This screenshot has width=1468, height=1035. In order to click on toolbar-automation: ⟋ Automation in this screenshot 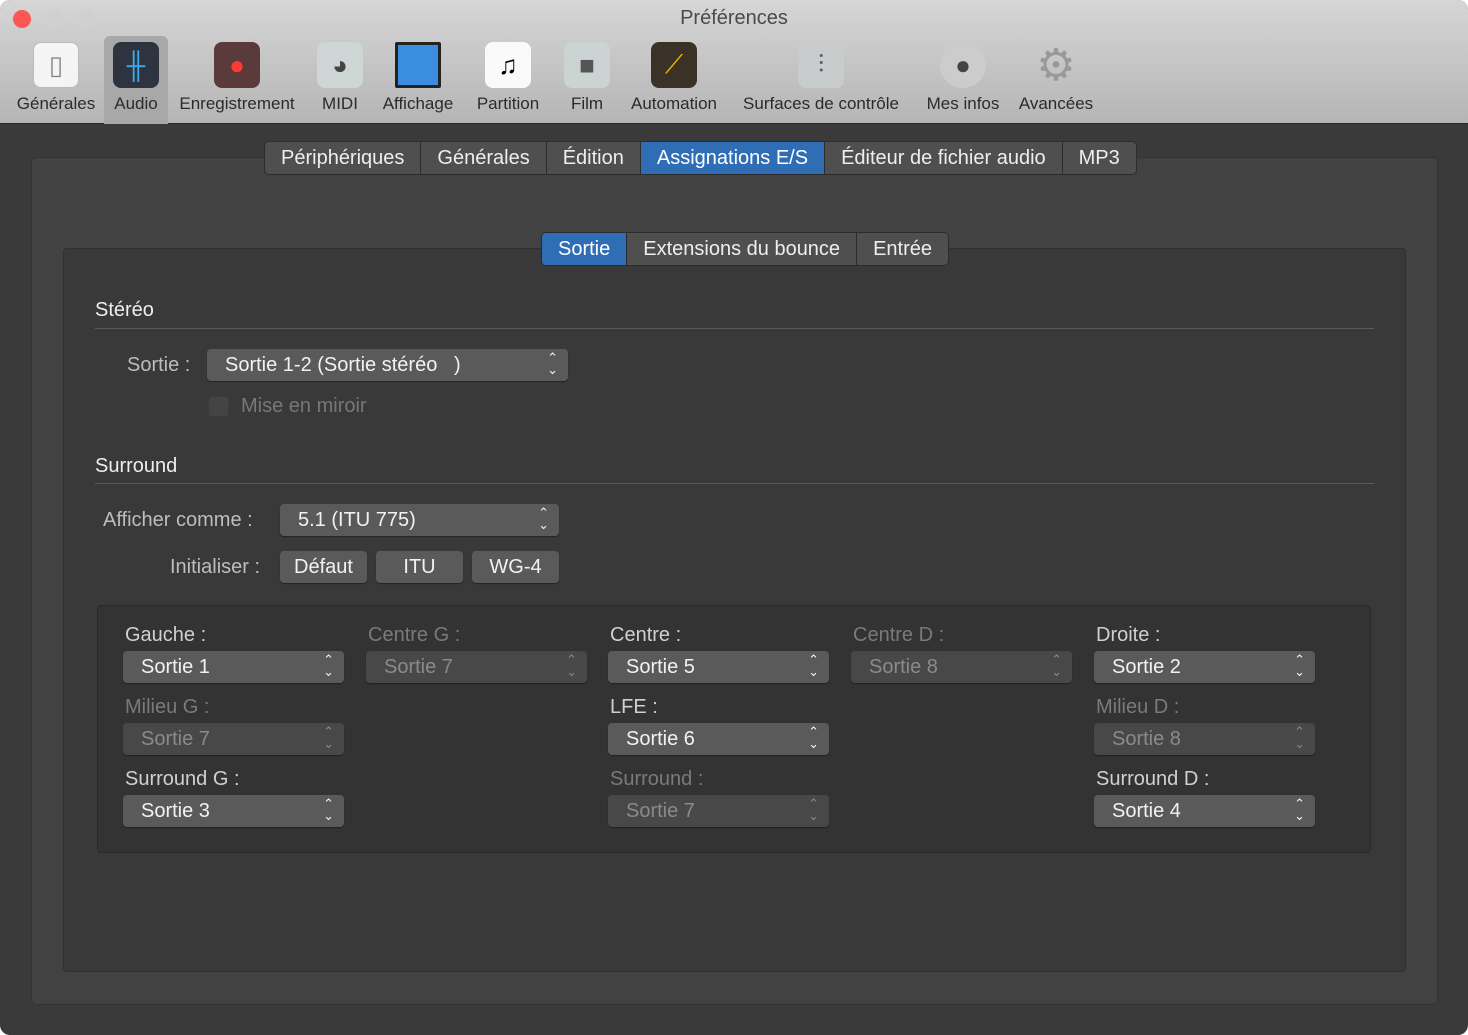, I will do `click(674, 80)`.